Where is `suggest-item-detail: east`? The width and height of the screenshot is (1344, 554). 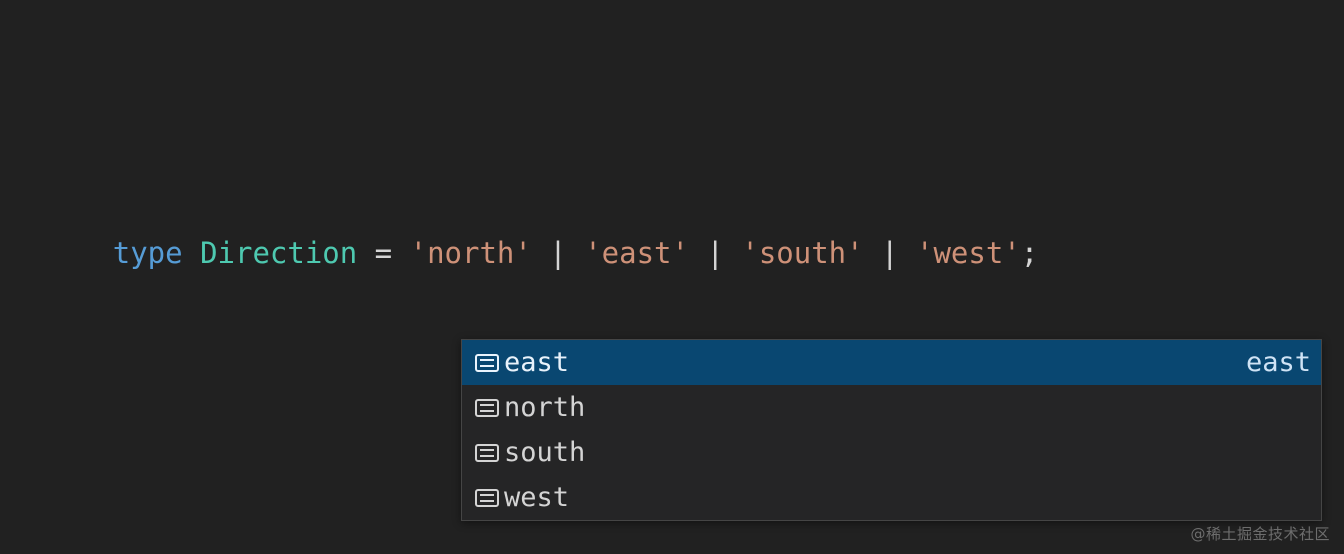 suggest-item-detail: east is located at coordinates (1278, 362).